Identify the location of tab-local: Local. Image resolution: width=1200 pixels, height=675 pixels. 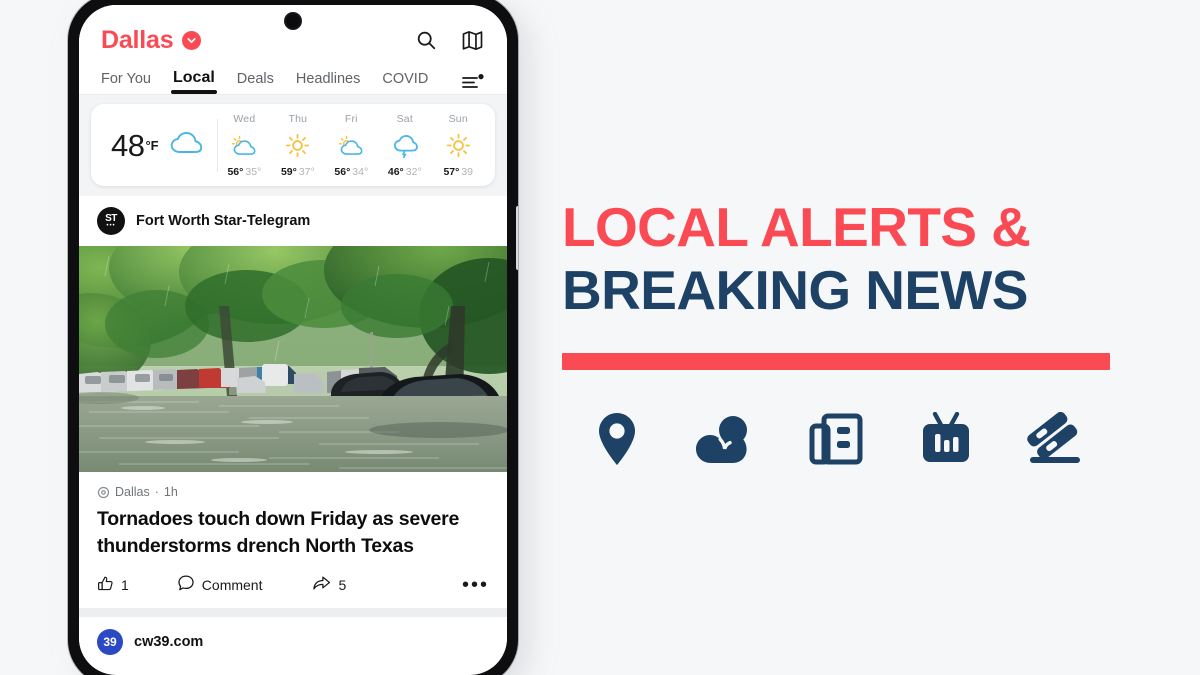
(194, 81).